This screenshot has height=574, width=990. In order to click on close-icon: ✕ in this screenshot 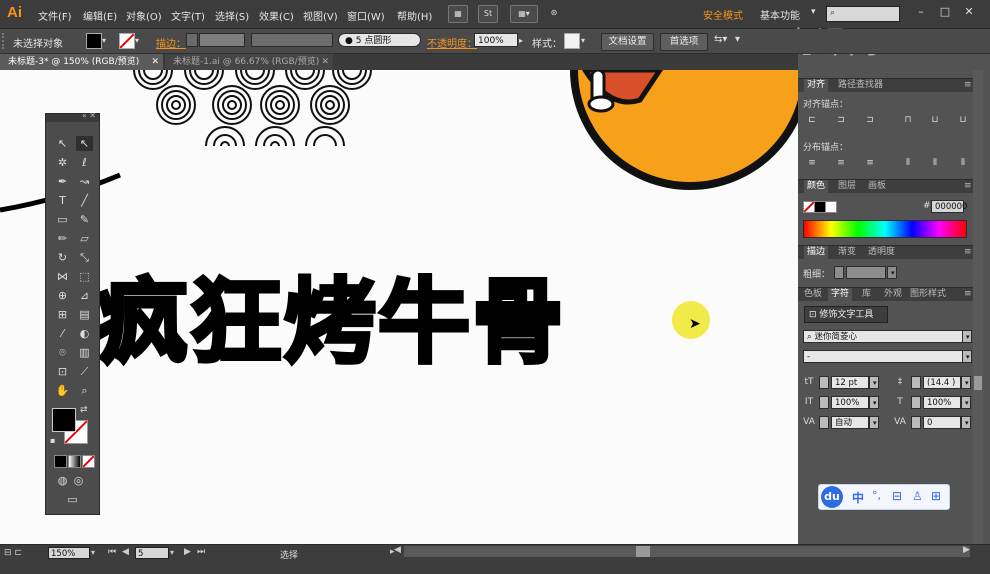, I will do `click(969, 12)`.